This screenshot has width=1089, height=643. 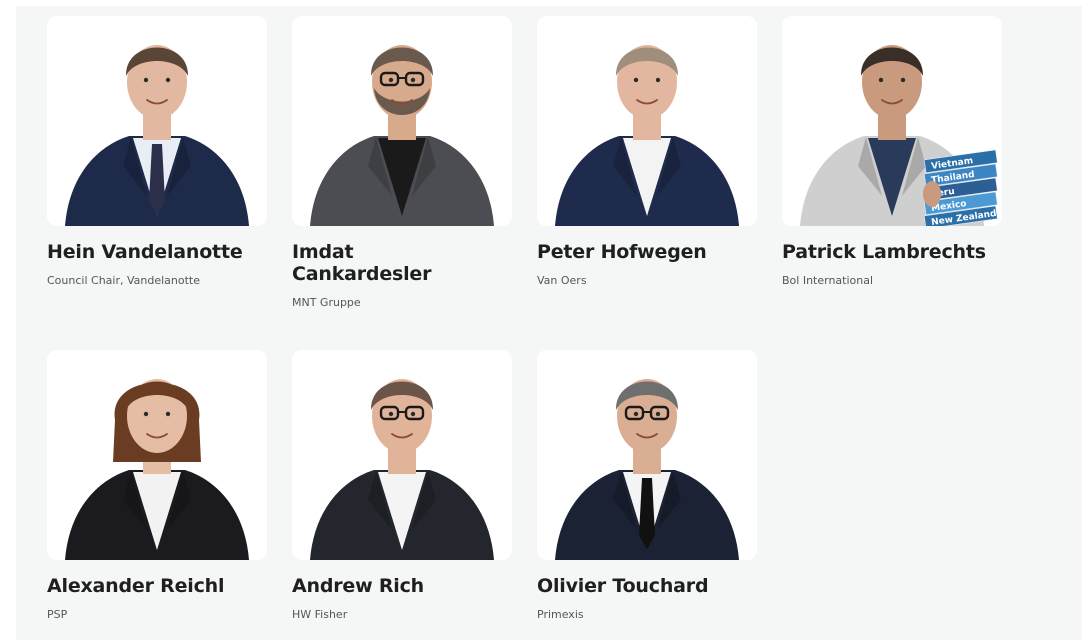 I want to click on member-name: Hein Vandelanotte, so click(x=145, y=252).